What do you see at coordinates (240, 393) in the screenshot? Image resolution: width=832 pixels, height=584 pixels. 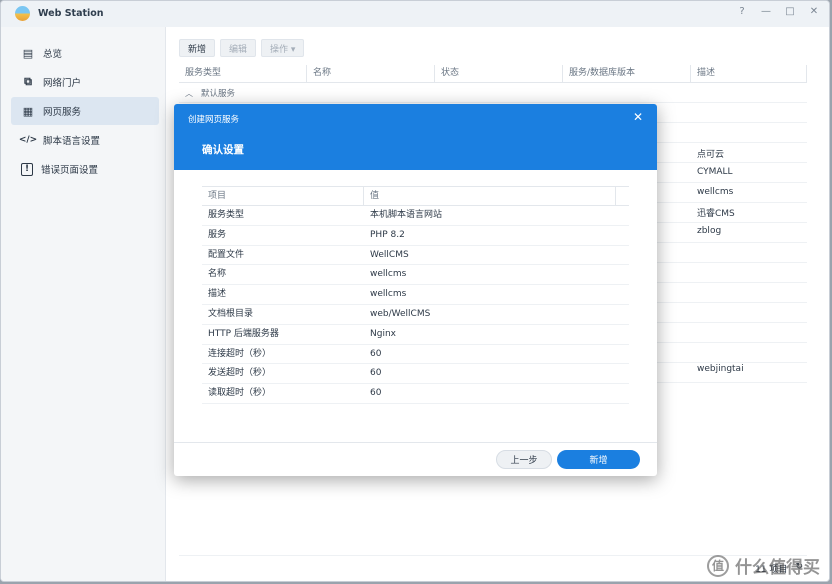 I see `summary-key: 读取超时（秒）` at bounding box center [240, 393].